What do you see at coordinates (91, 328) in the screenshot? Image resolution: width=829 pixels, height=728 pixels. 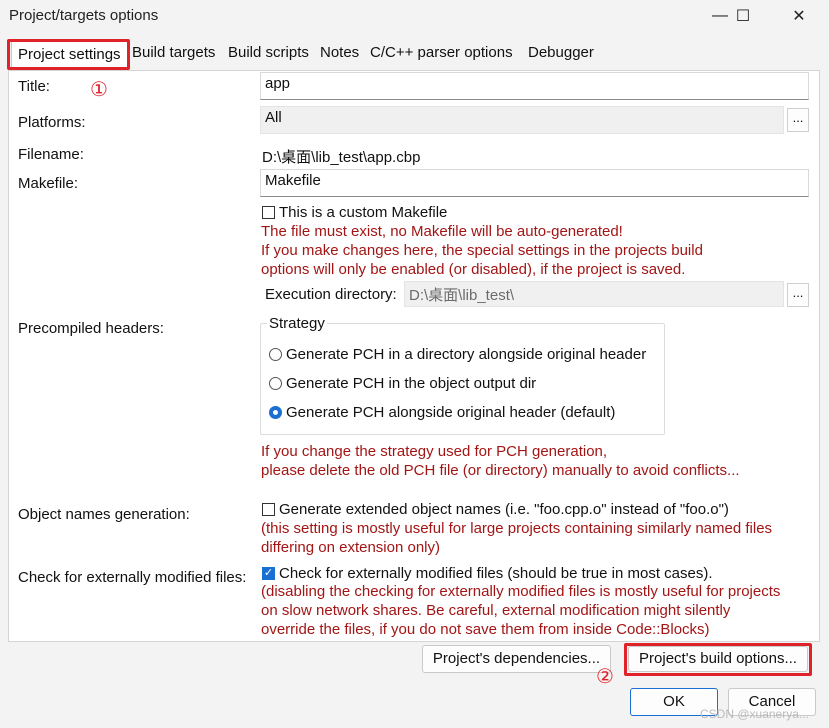 I see `pch-label: Precompiled headers:` at bounding box center [91, 328].